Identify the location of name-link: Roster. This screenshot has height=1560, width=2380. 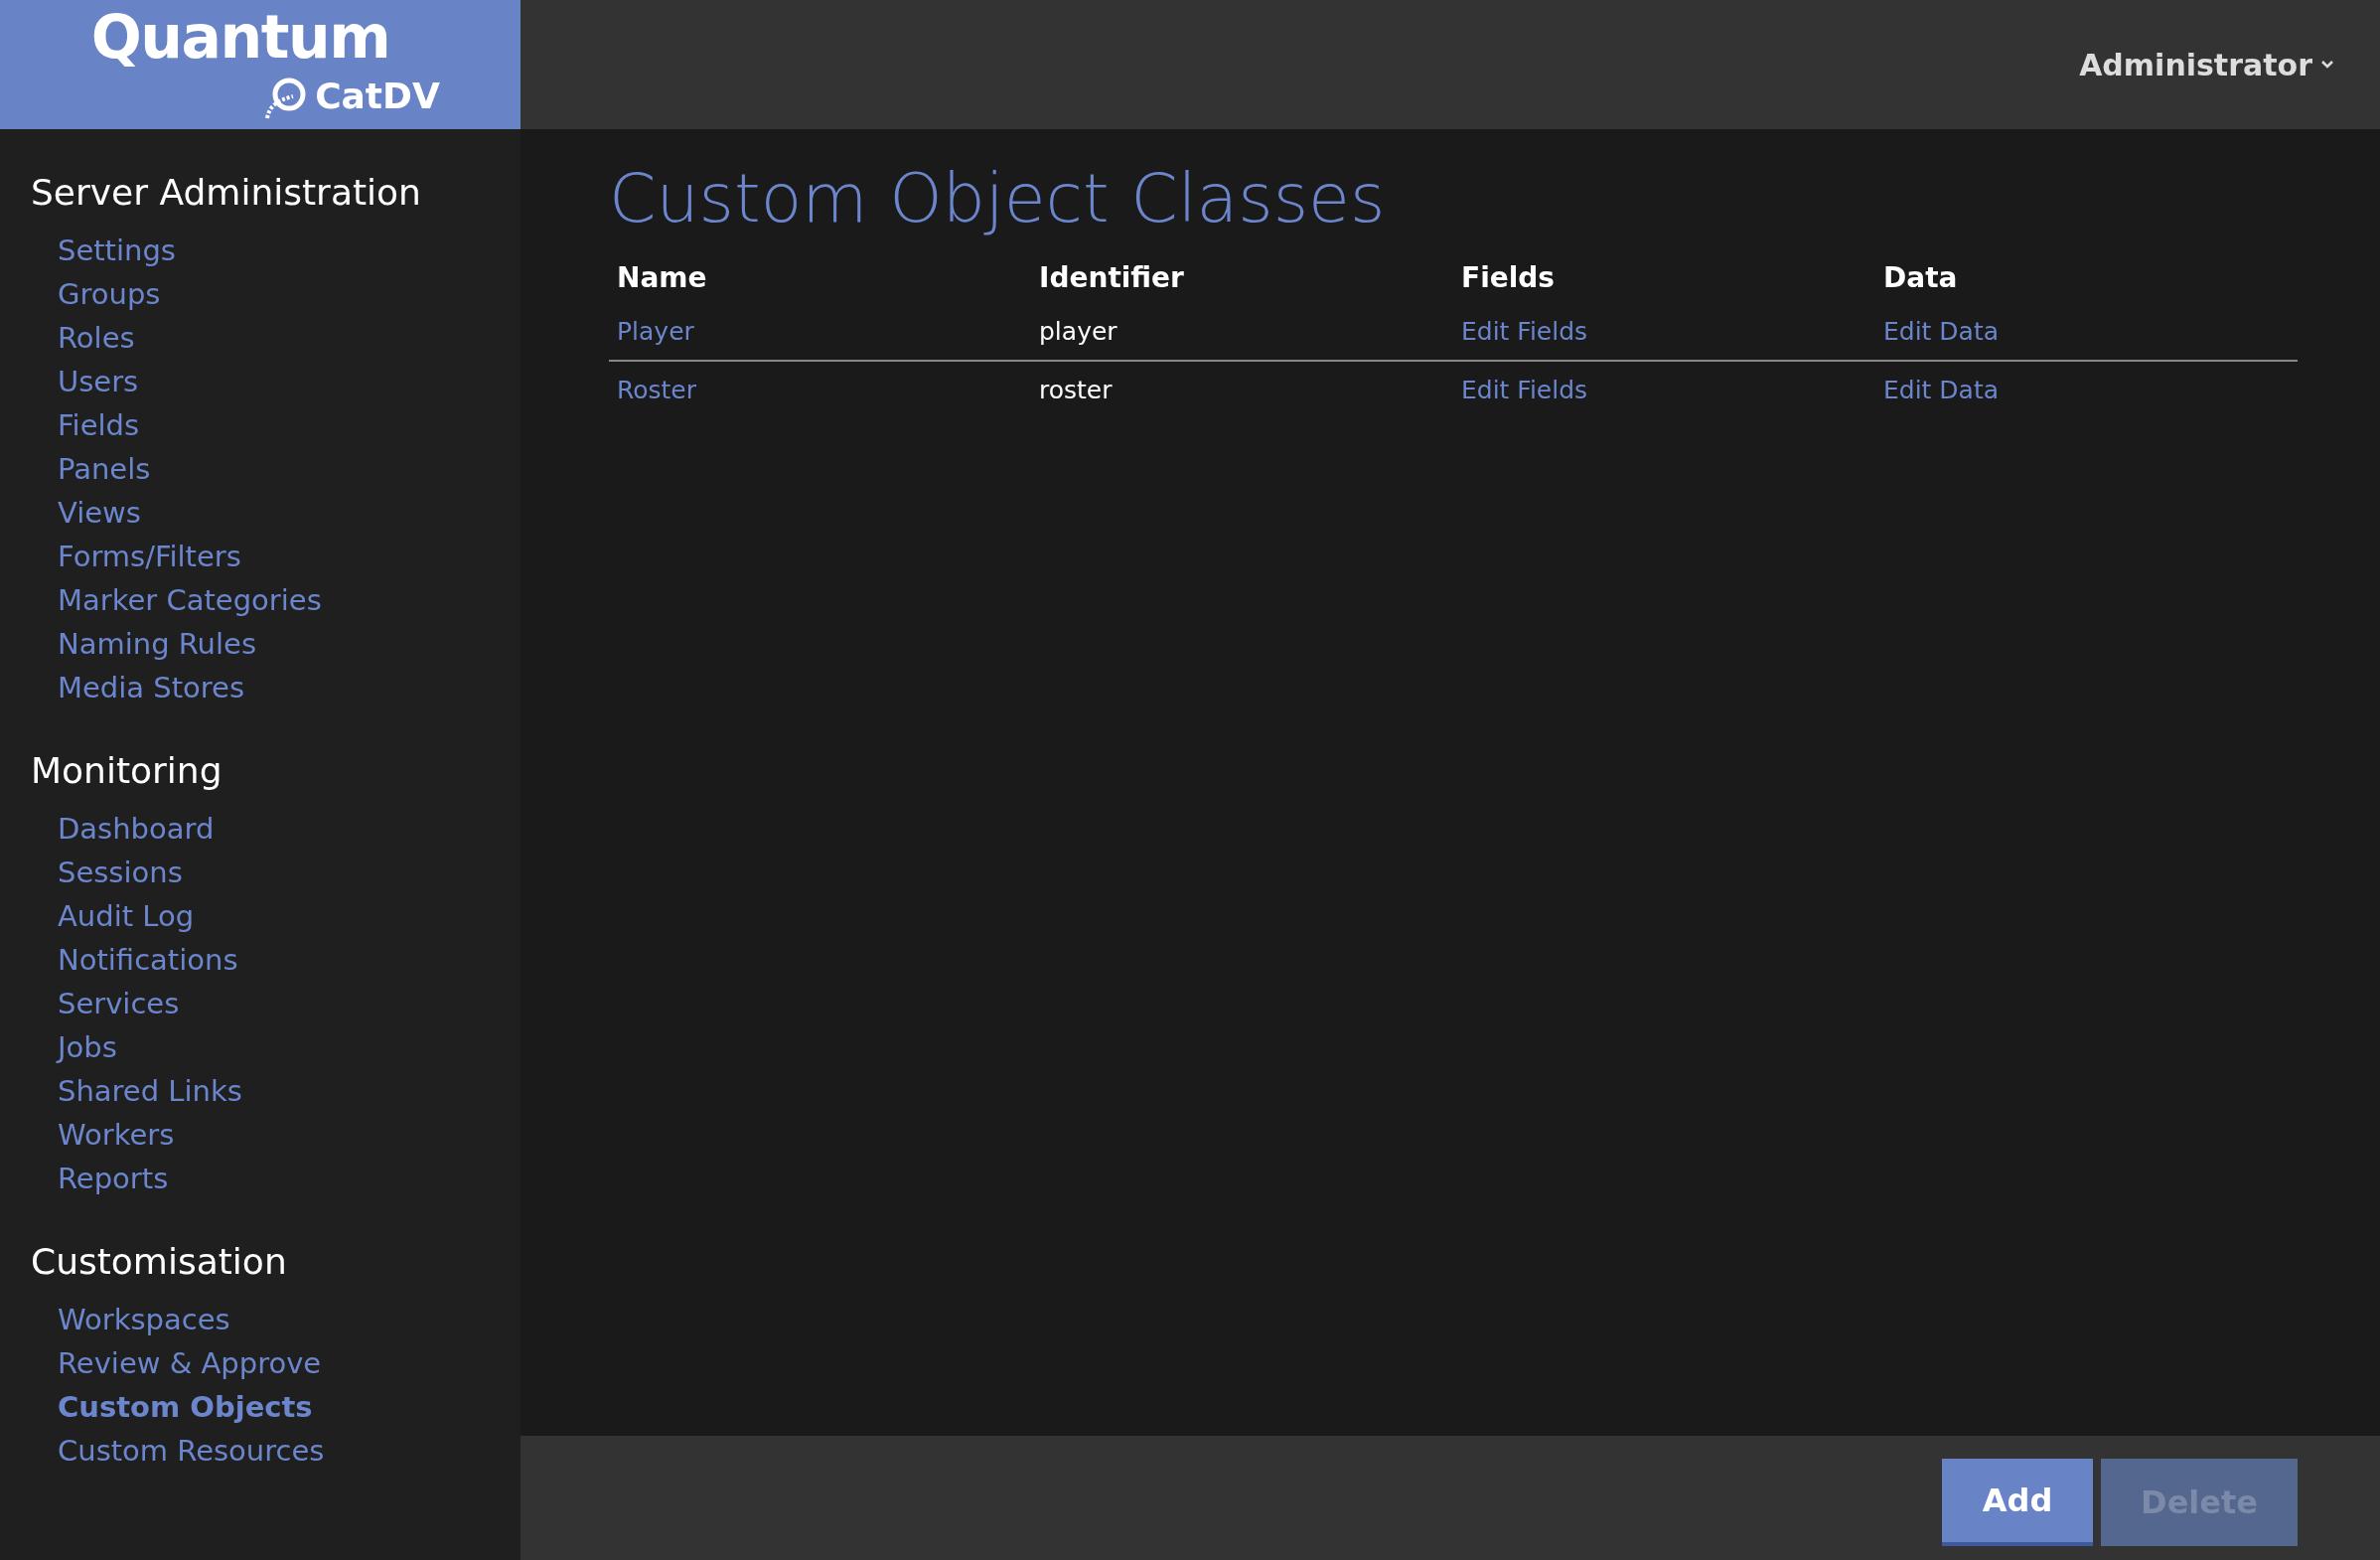
(657, 390).